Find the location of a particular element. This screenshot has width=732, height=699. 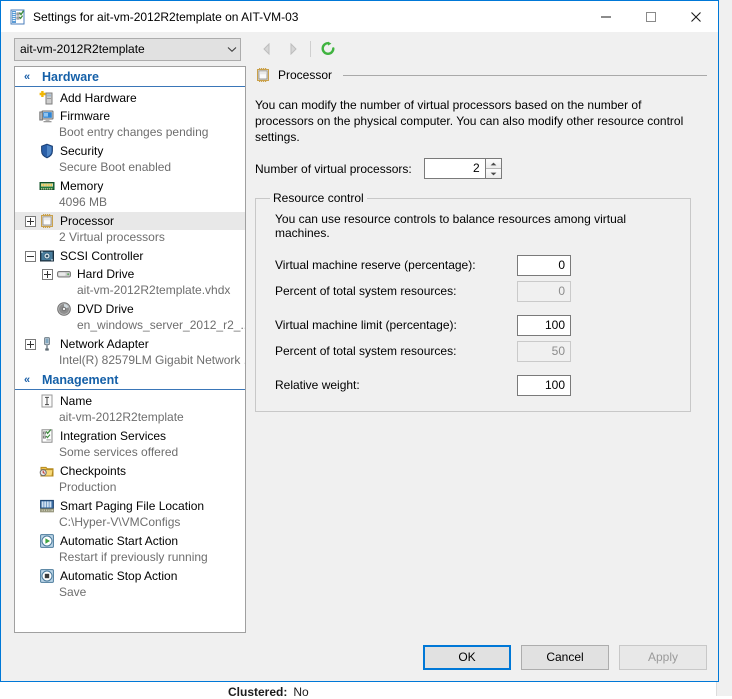

tree-item-automatic-start-action: Automatic Start Action is located at coordinates (130, 541).